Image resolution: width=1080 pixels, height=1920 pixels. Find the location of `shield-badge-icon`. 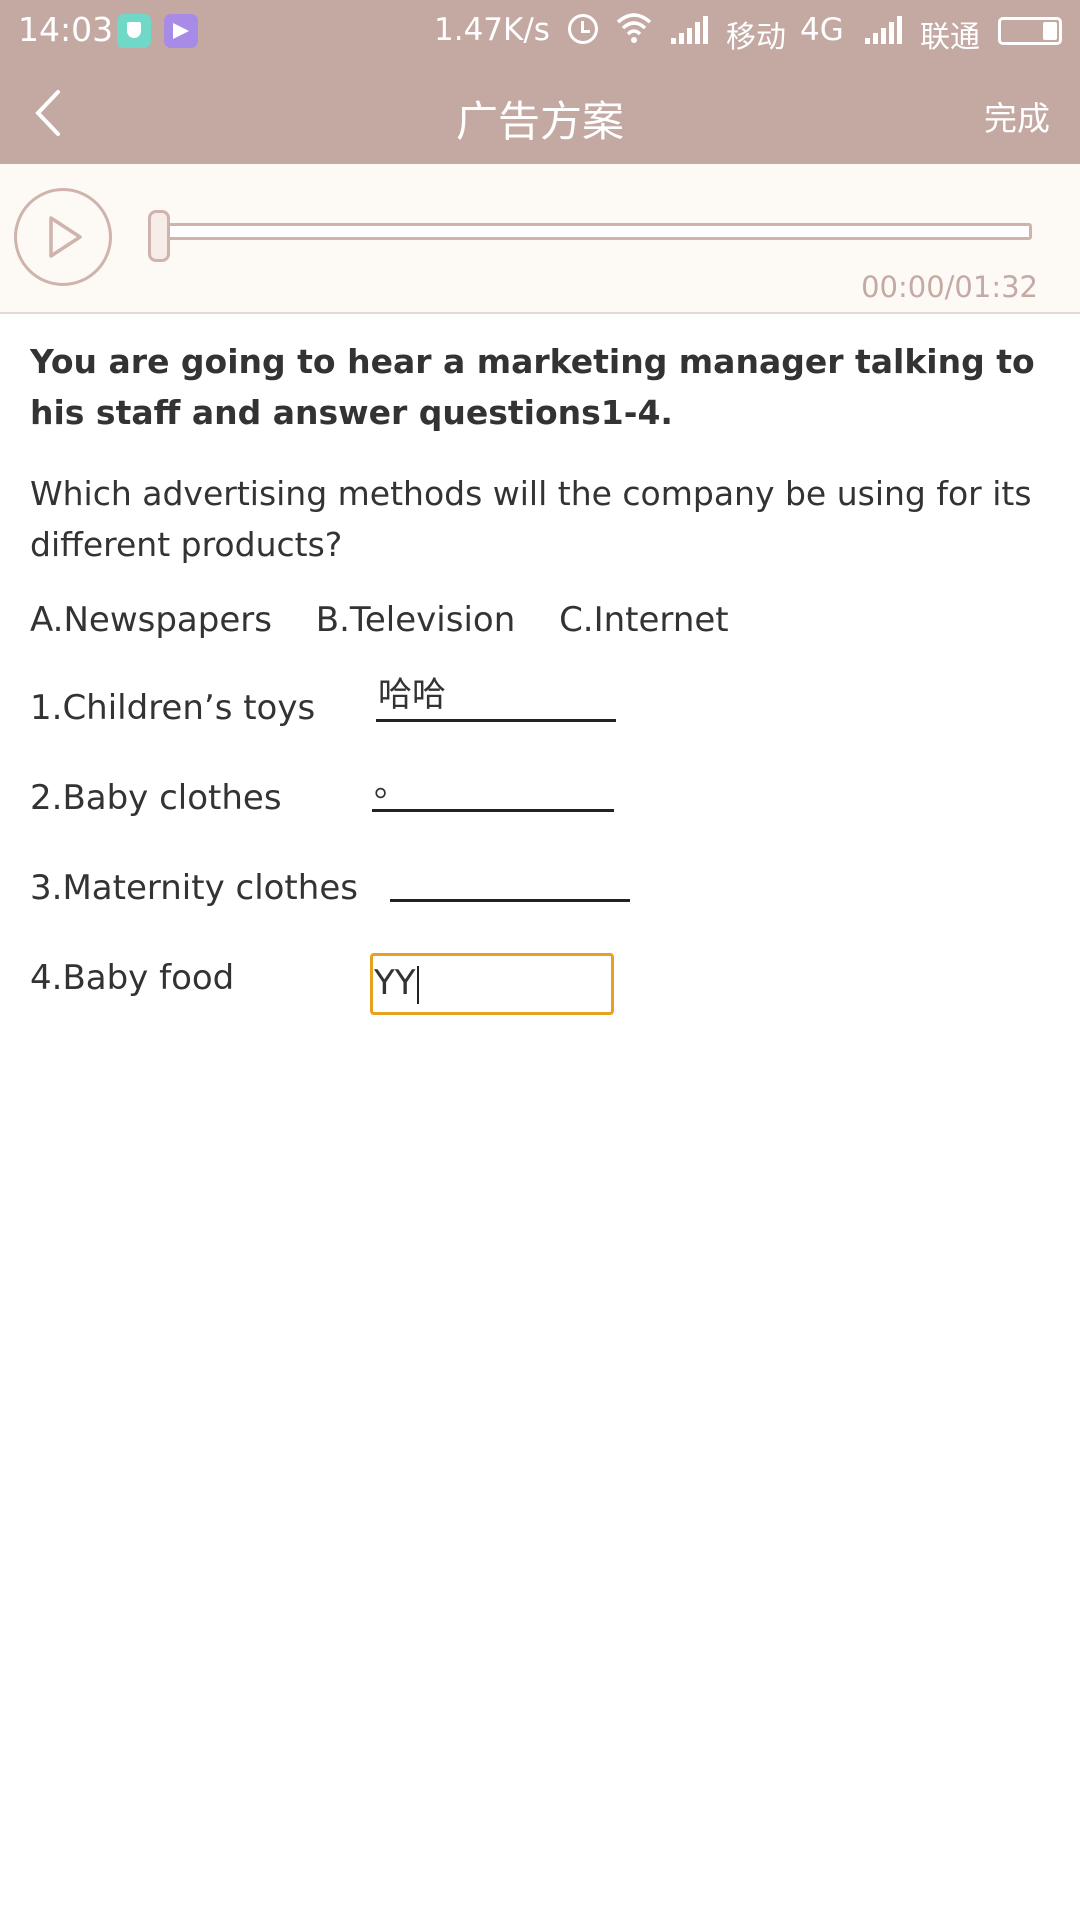

shield-badge-icon is located at coordinates (134, 31).